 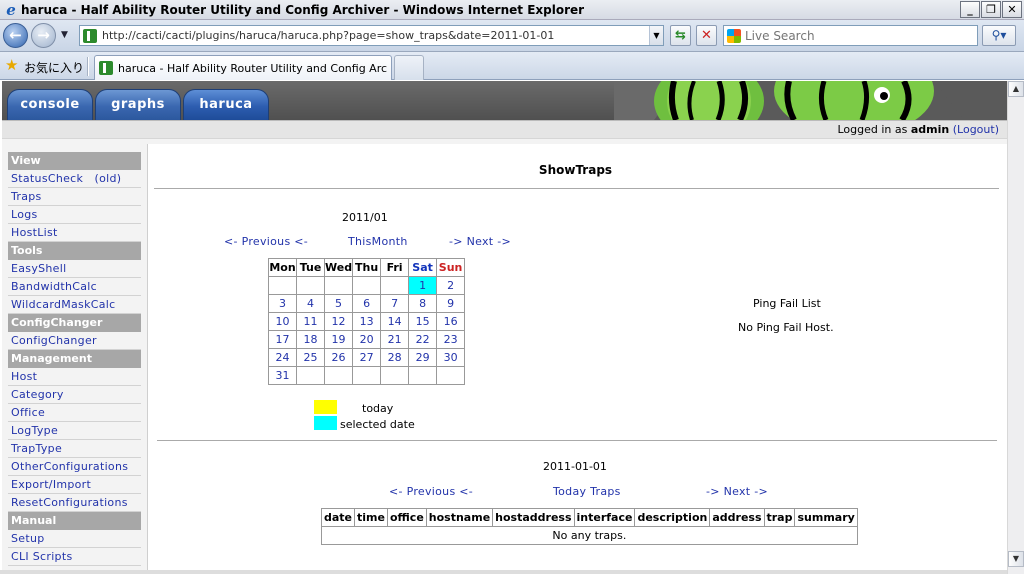 What do you see at coordinates (451, 303) in the screenshot?
I see `calendar-day: 9` at bounding box center [451, 303].